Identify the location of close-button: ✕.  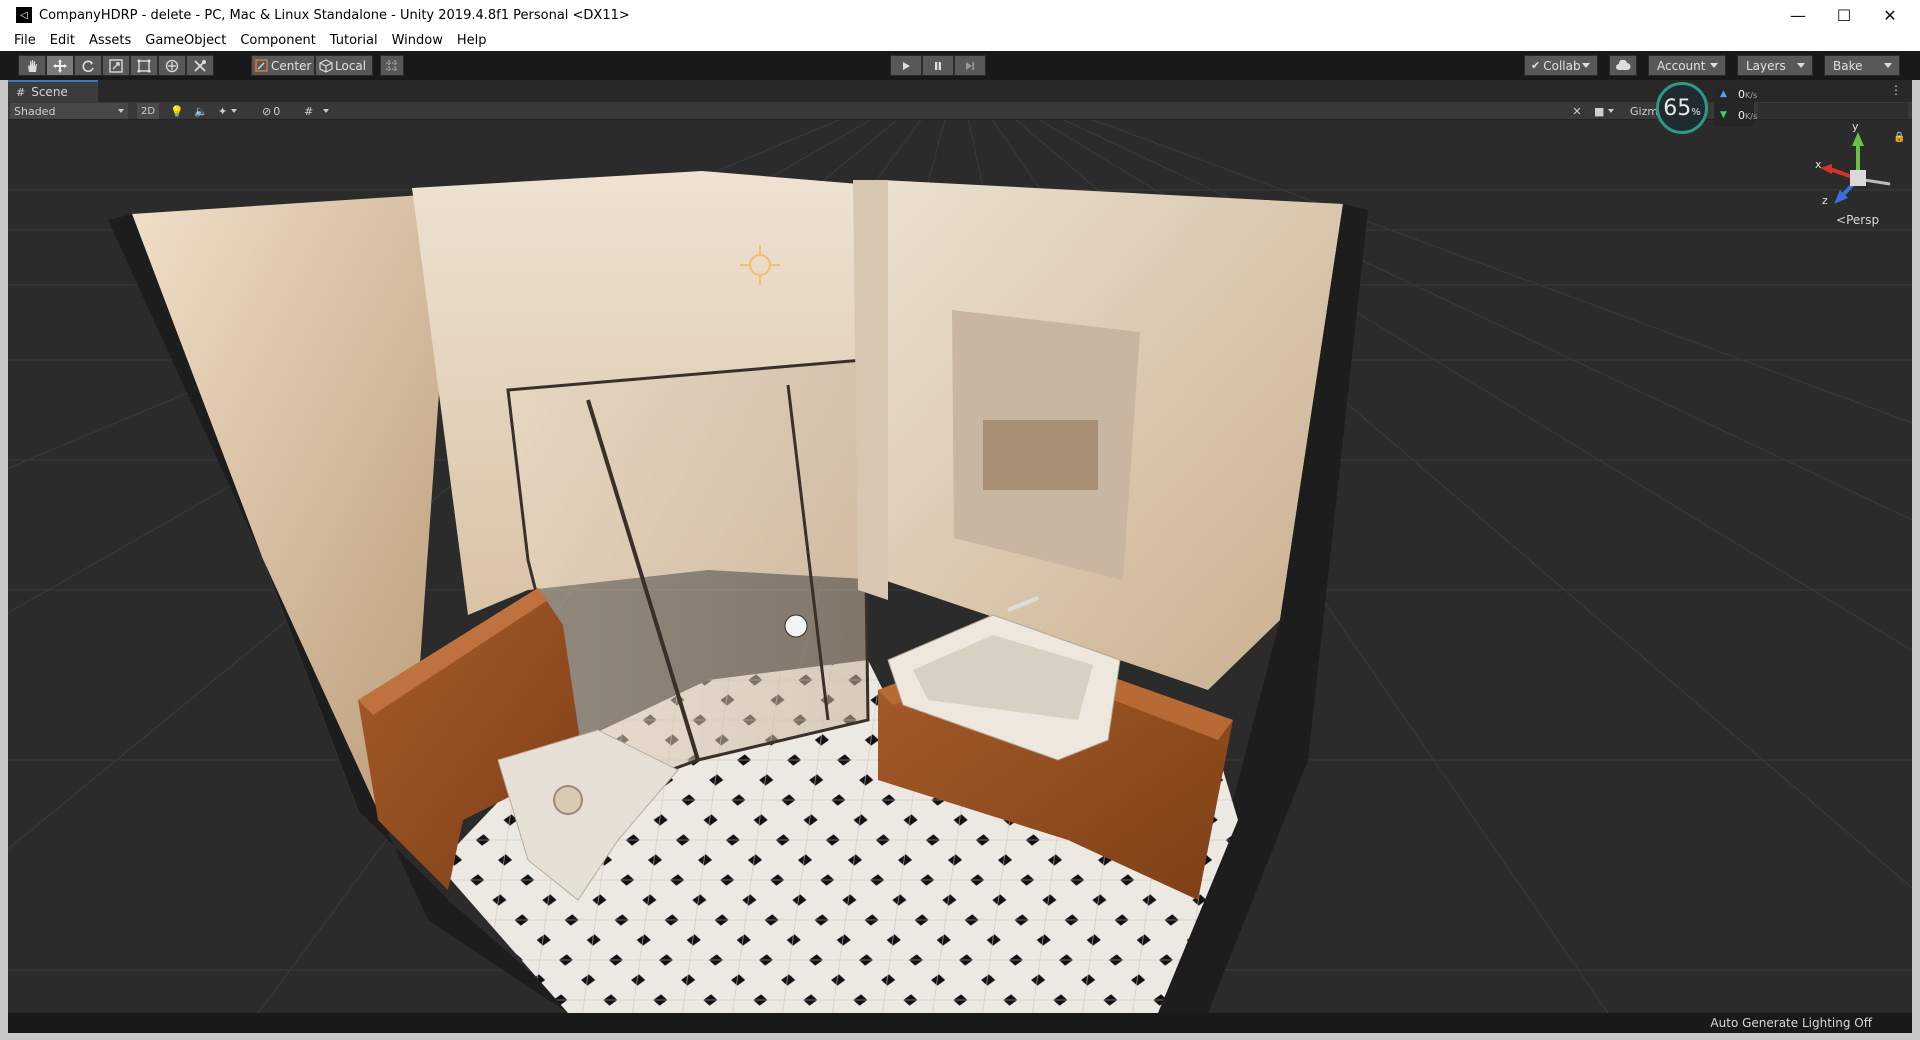
(1890, 15).